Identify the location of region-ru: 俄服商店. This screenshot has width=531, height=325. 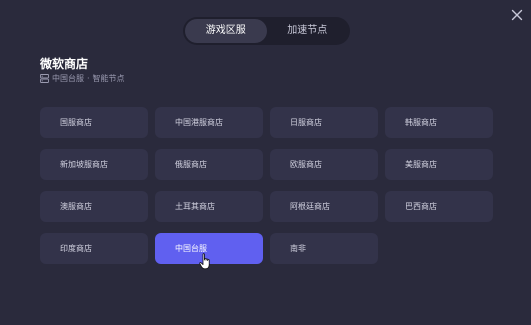
(209, 164).